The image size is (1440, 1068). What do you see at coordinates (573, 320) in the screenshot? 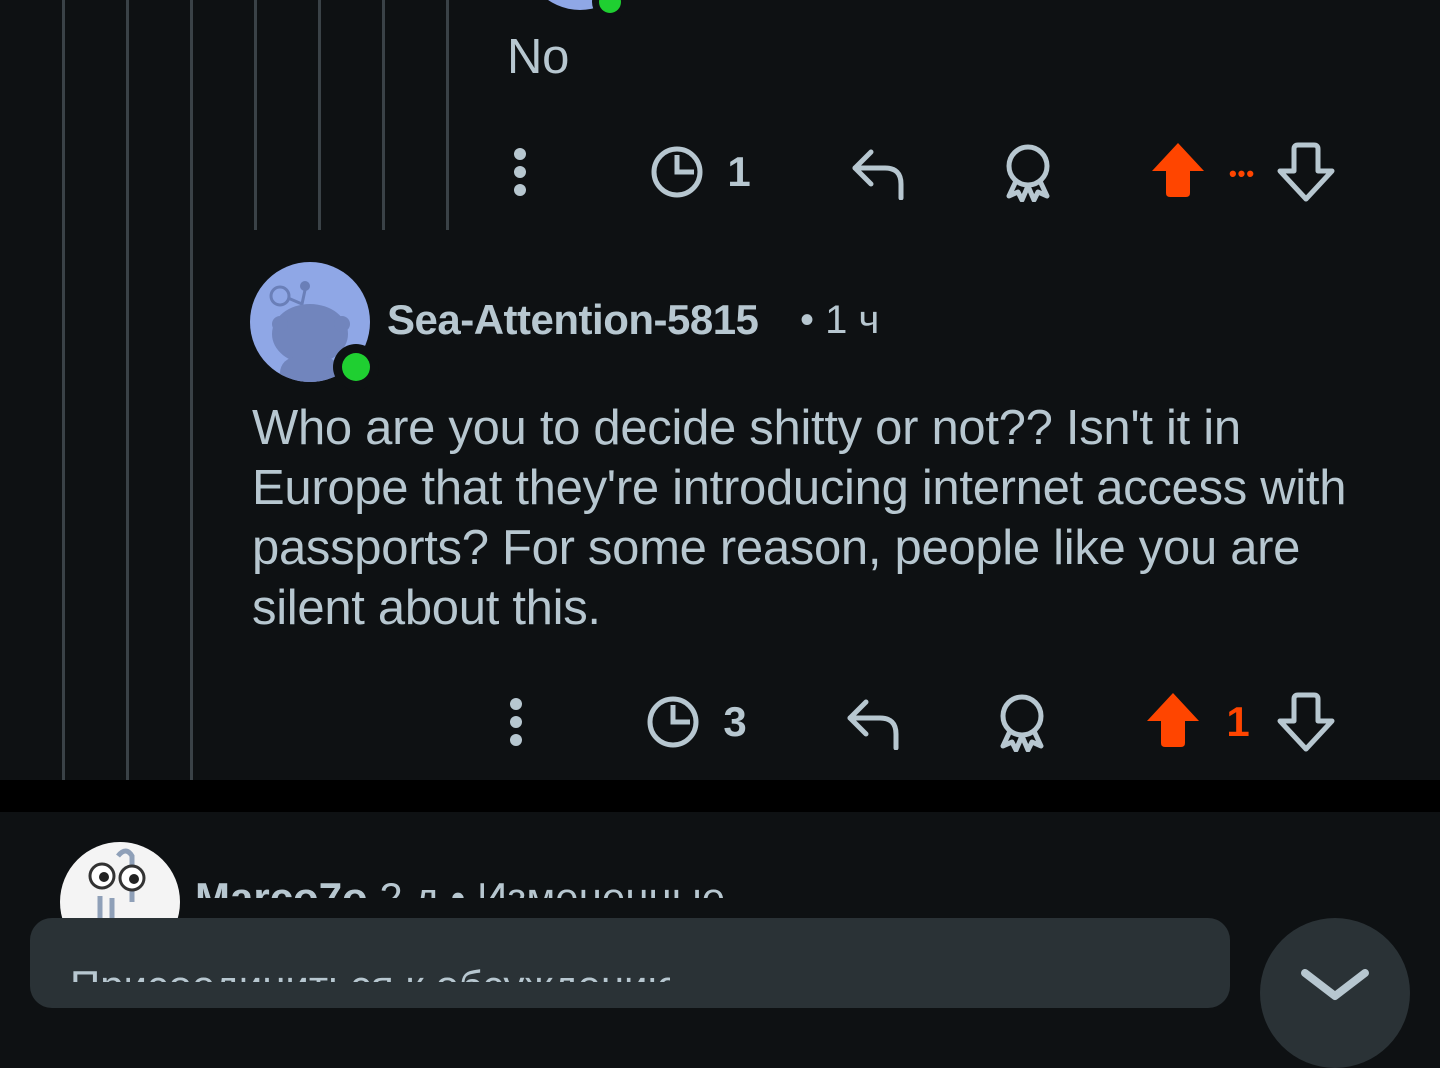
I see `comment-author: Sea-Attention-5815` at bounding box center [573, 320].